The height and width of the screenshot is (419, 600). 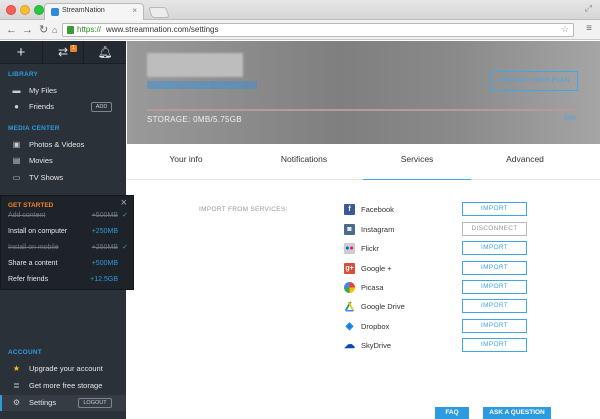 I want to click on service-name: Google +, so click(x=376, y=268).